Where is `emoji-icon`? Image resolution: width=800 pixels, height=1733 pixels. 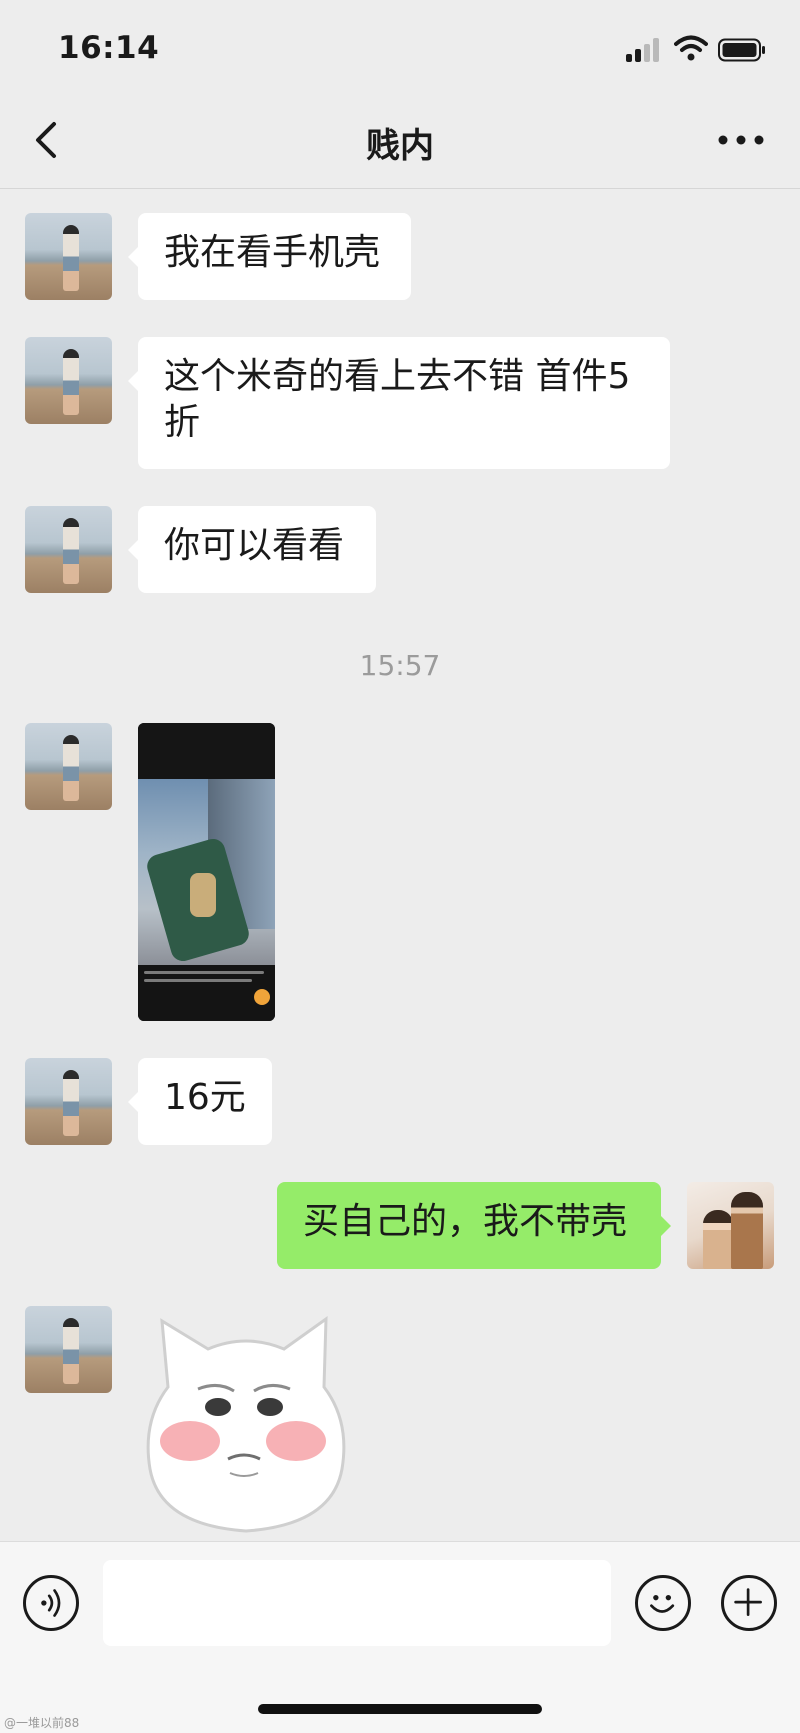 emoji-icon is located at coordinates (663, 1603).